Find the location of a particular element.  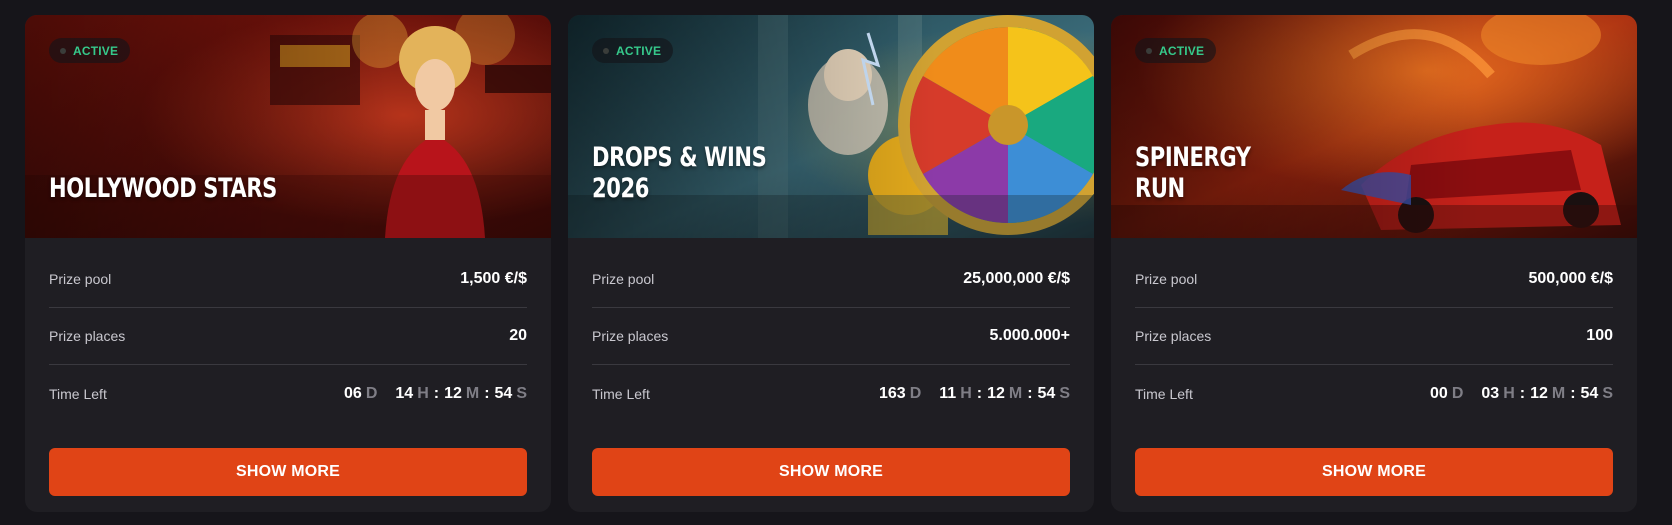

countdown-timer: 00 D 03 H : 12 M : 54 S is located at coordinates (1521, 393).